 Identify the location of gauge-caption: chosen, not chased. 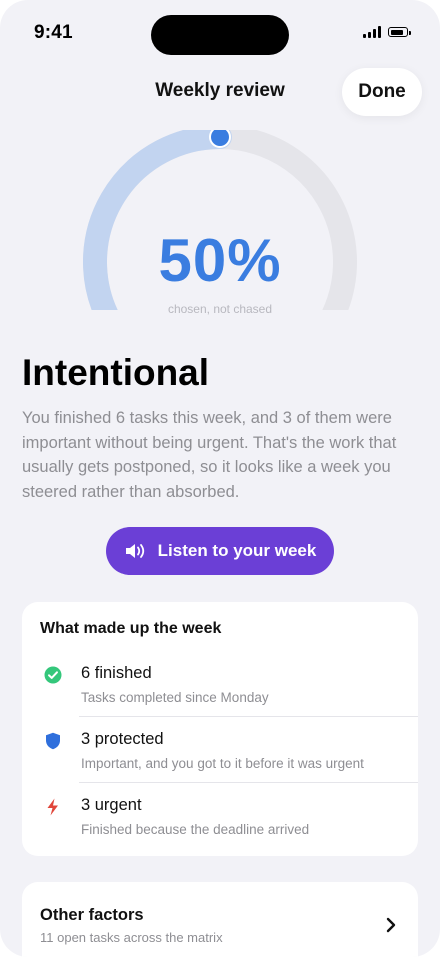
(220, 309).